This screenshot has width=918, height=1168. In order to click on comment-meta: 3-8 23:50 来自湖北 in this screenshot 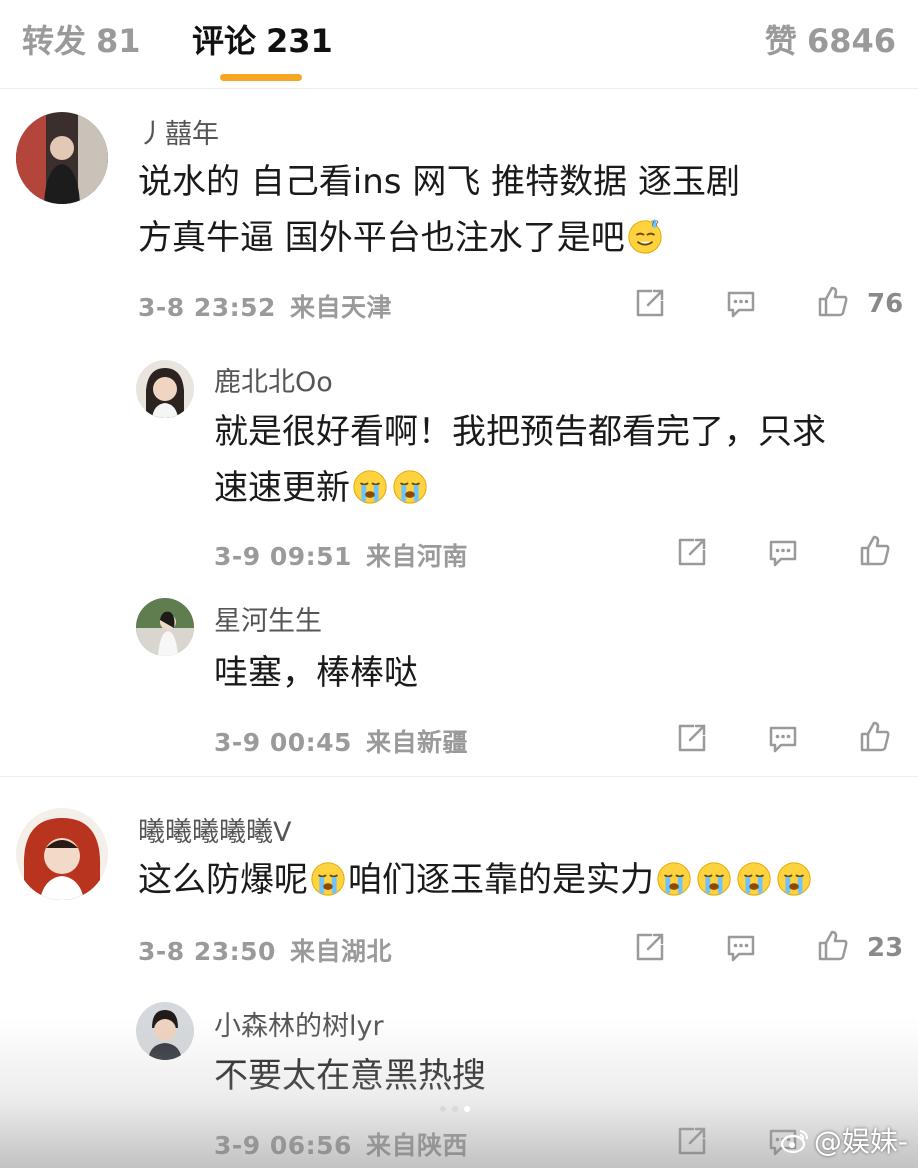, I will do `click(265, 950)`.